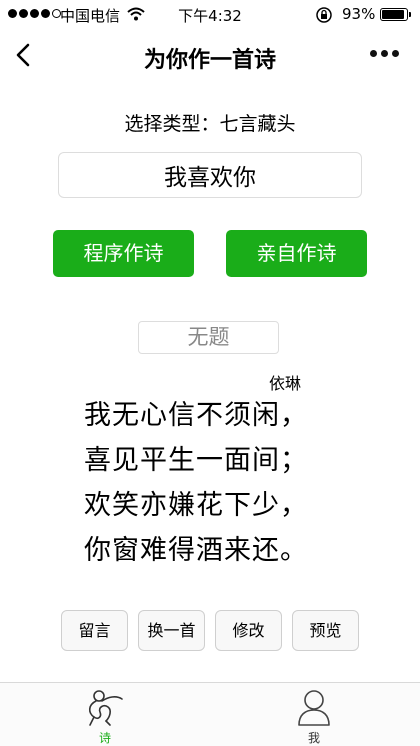 Image resolution: width=420 pixels, height=746 pixels. I want to click on poem-figure-icon, so click(105, 708).